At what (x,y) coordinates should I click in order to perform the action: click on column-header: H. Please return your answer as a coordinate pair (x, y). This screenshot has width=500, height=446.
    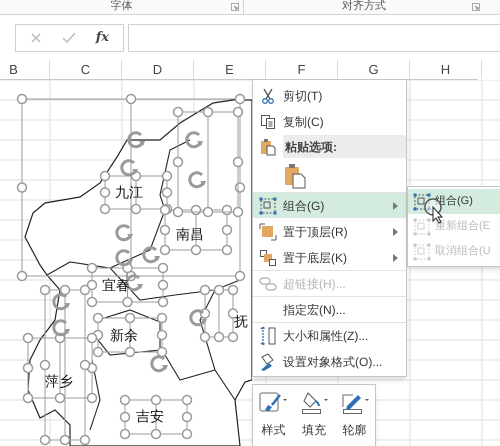
    Looking at the image, I should click on (445, 70).